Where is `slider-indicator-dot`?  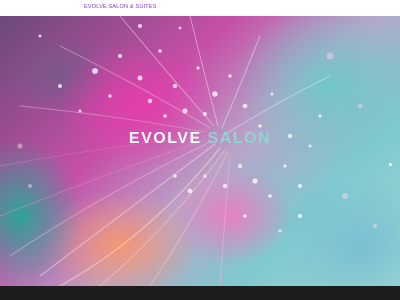 slider-indicator-dot is located at coordinates (390, 164).